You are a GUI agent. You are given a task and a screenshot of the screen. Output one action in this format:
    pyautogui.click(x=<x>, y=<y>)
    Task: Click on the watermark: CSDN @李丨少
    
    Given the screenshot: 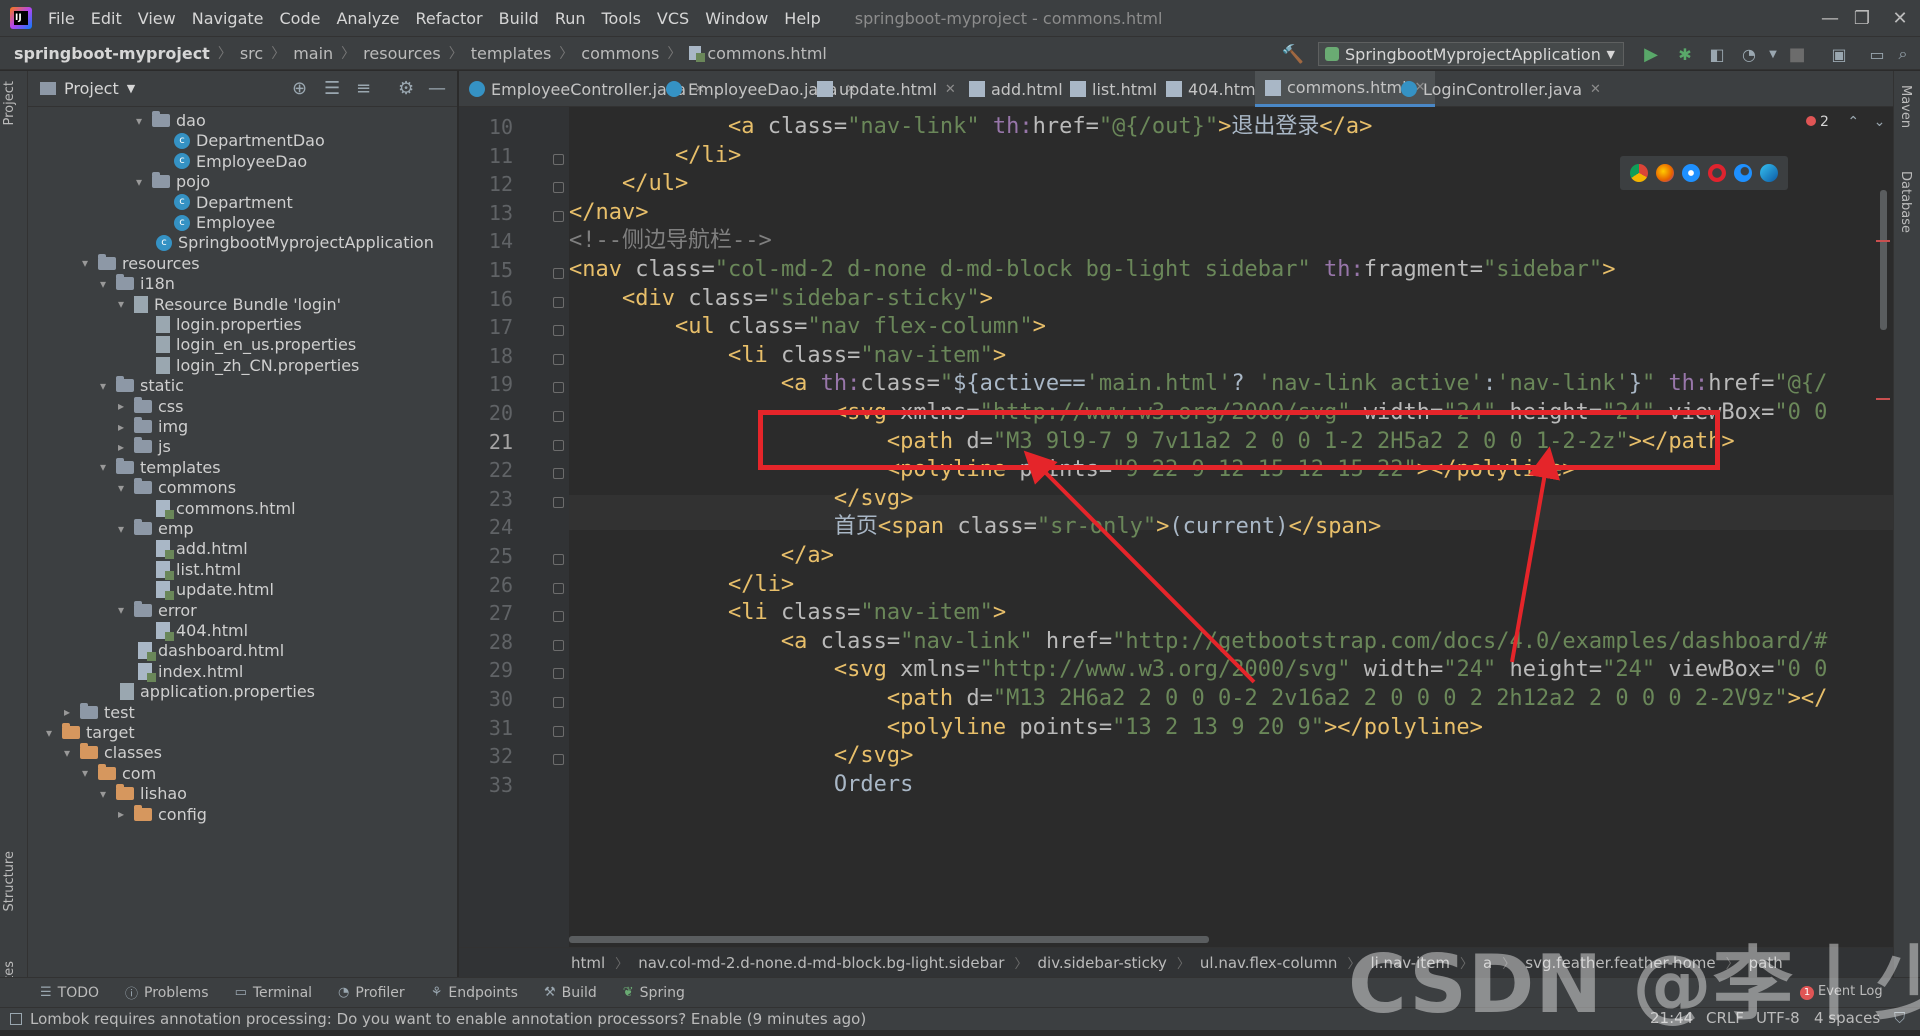 What is the action you would take?
    pyautogui.click(x=1634, y=984)
    